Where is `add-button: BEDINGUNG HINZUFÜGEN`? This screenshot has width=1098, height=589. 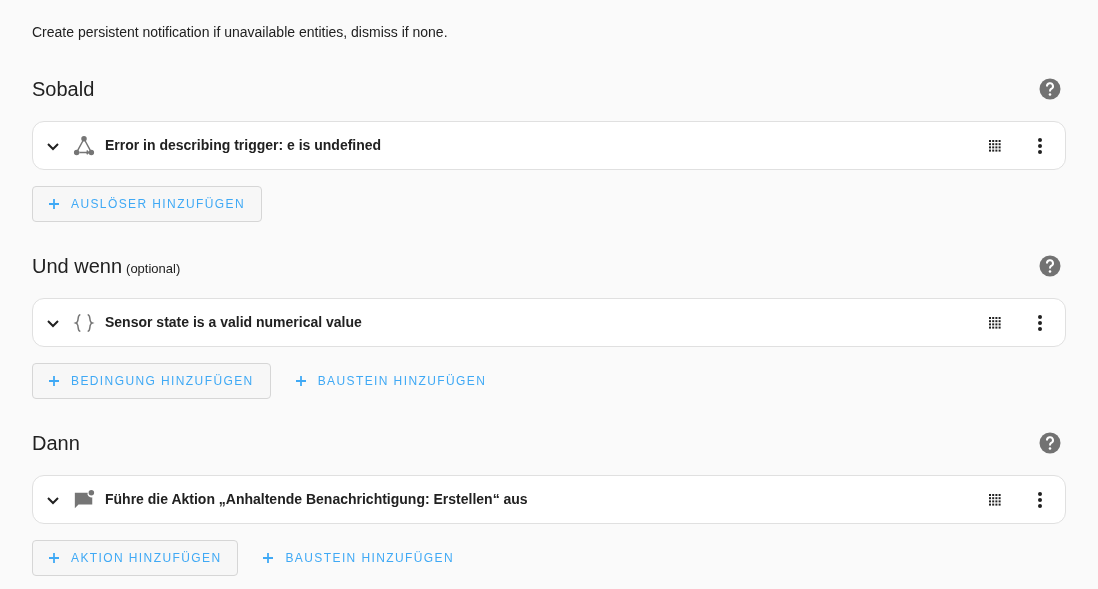 add-button: BEDINGUNG HINZUFÜGEN is located at coordinates (151, 381).